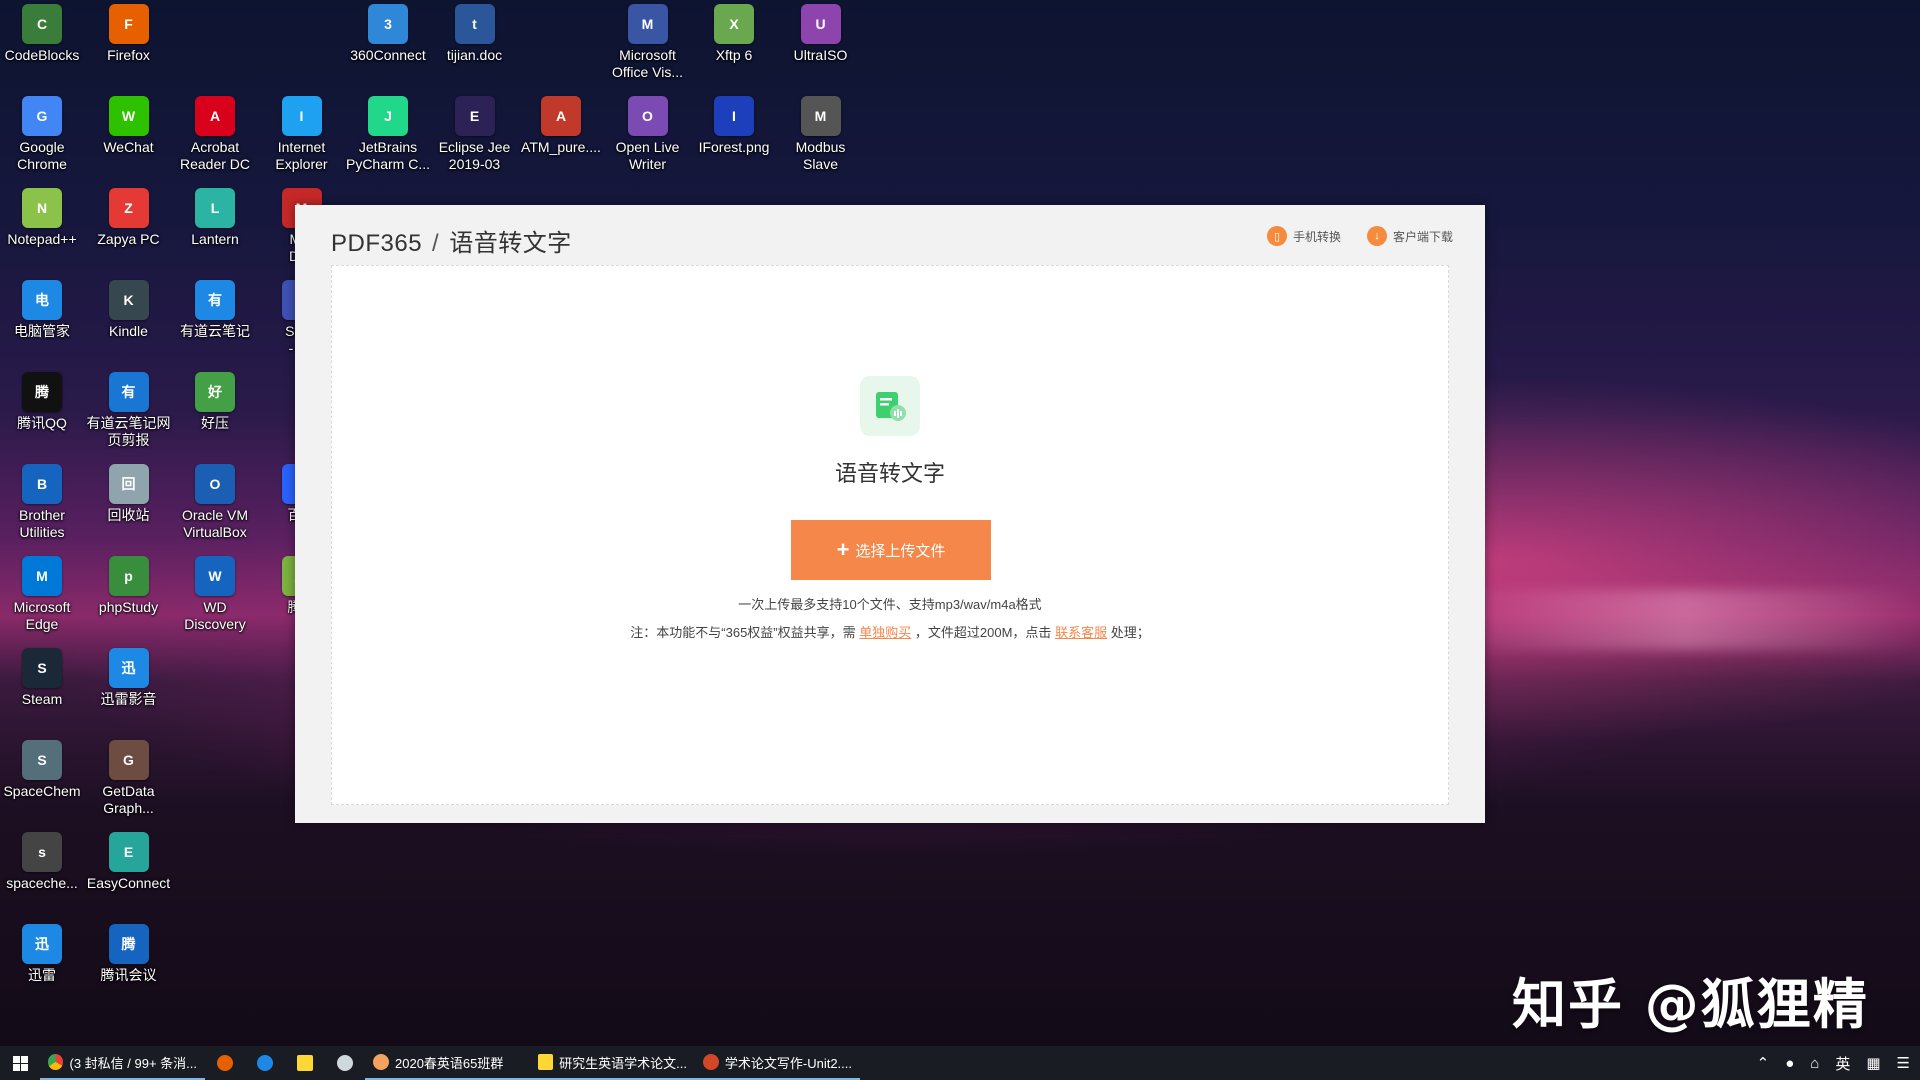  I want to click on page-breadcrumb: PDF365 / 语音转文字, so click(451, 240).